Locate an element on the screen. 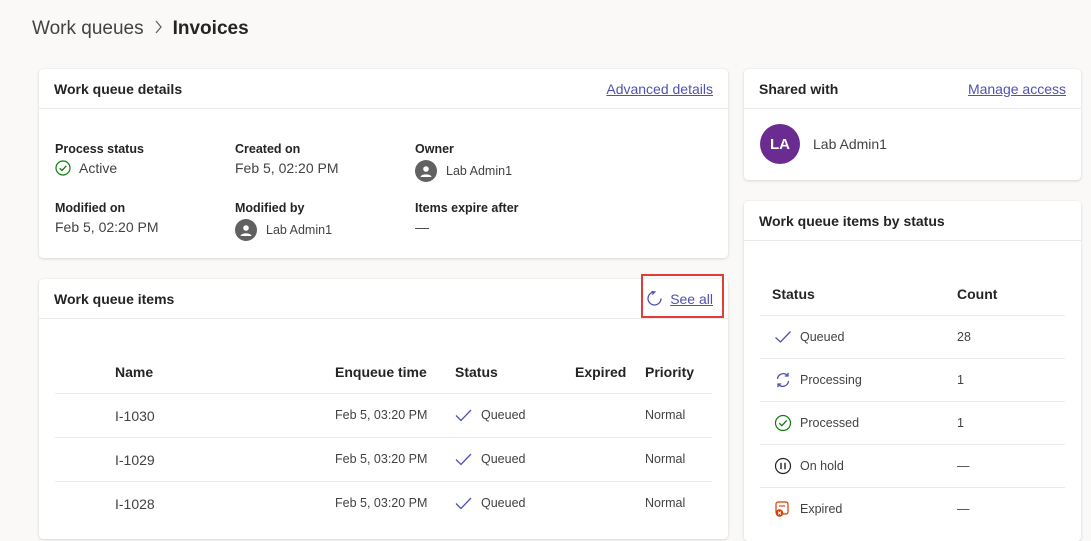 This screenshot has width=1091, height=541. status-row-expired: Expired — is located at coordinates (912, 509).